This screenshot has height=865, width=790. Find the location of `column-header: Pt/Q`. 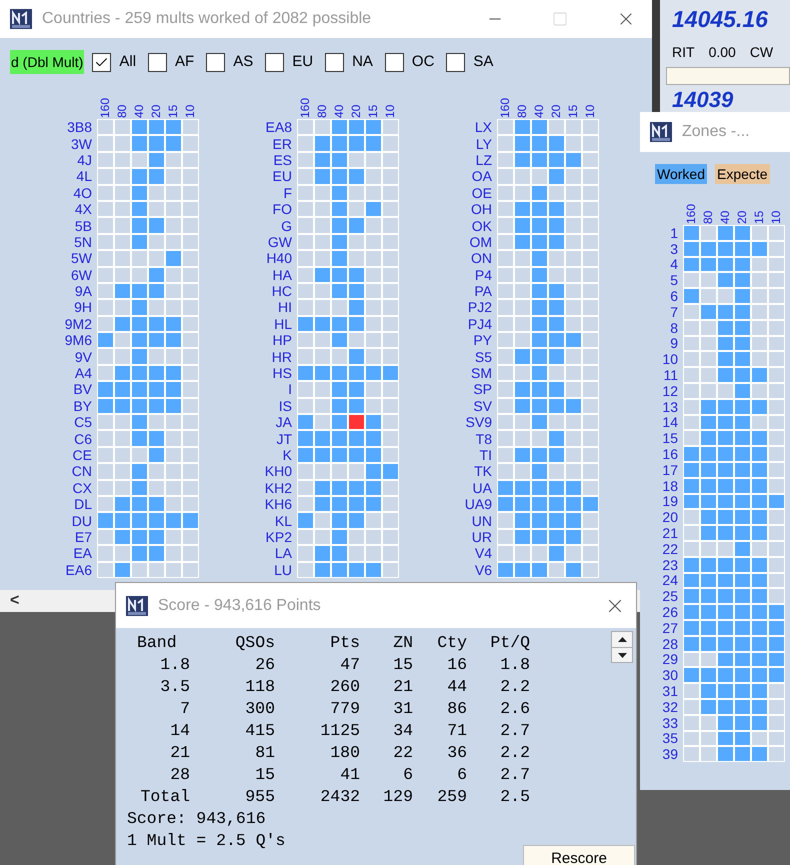

column-header: Pt/Q is located at coordinates (509, 643).